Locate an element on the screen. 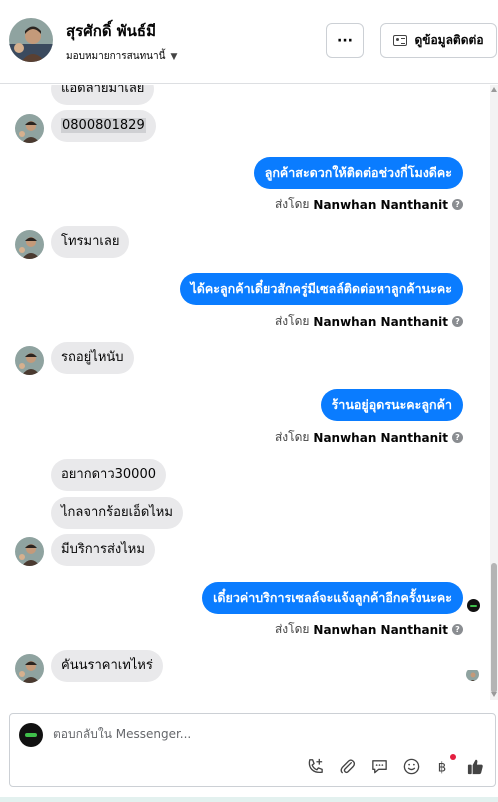  outgoing-message: ร้านอยู่อุดรนะคะลูกค้า is located at coordinates (391, 405).